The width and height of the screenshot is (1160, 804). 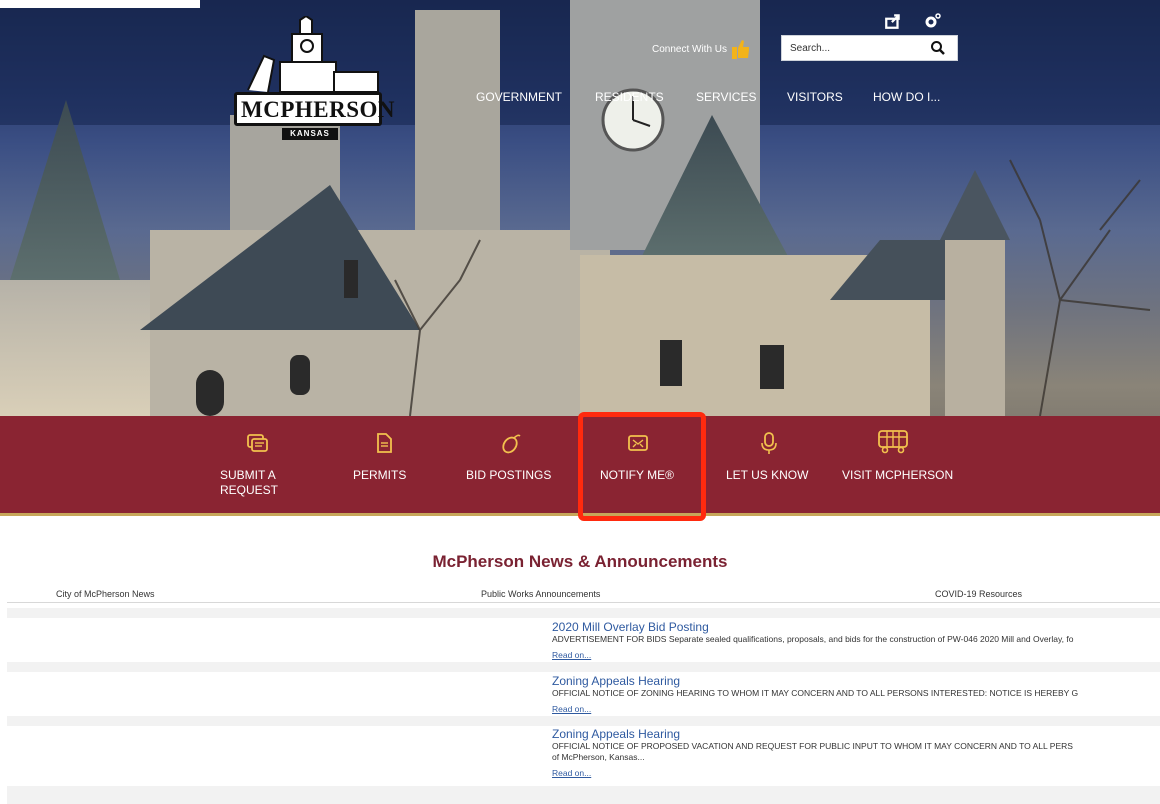 What do you see at coordinates (771, 464) in the screenshot?
I see `quick-link-let-us-know: LET US KNOW` at bounding box center [771, 464].